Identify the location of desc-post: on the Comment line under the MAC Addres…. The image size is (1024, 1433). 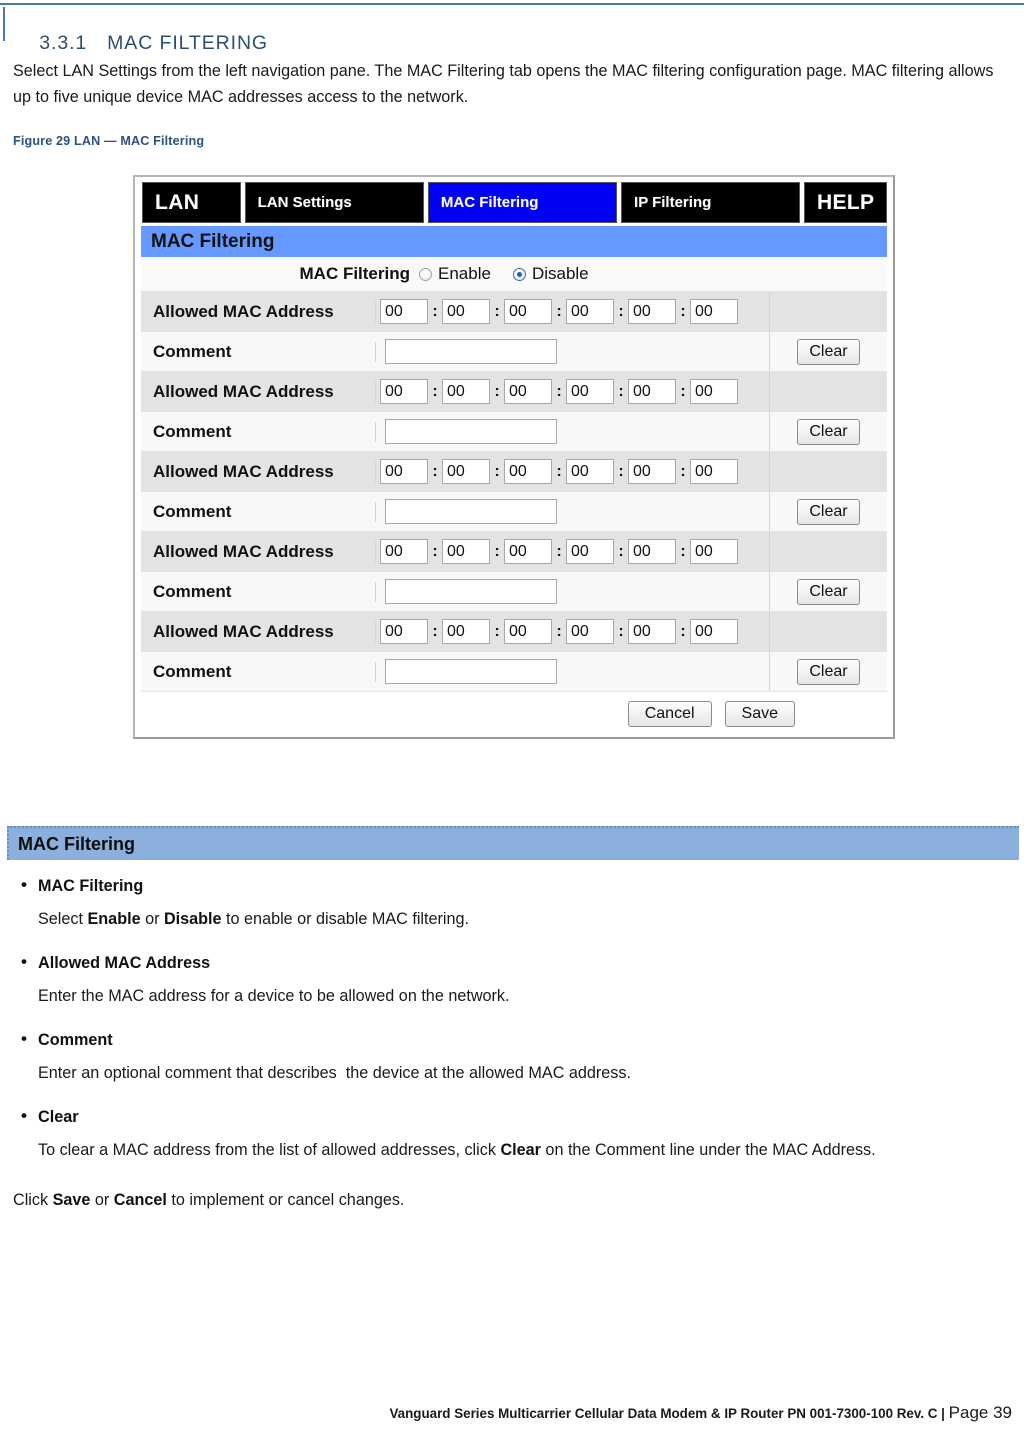
(708, 1150).